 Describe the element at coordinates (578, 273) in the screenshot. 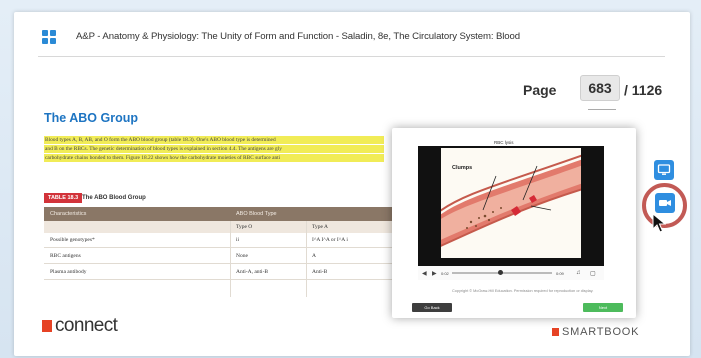

I see `volume-icon: ♫` at that location.